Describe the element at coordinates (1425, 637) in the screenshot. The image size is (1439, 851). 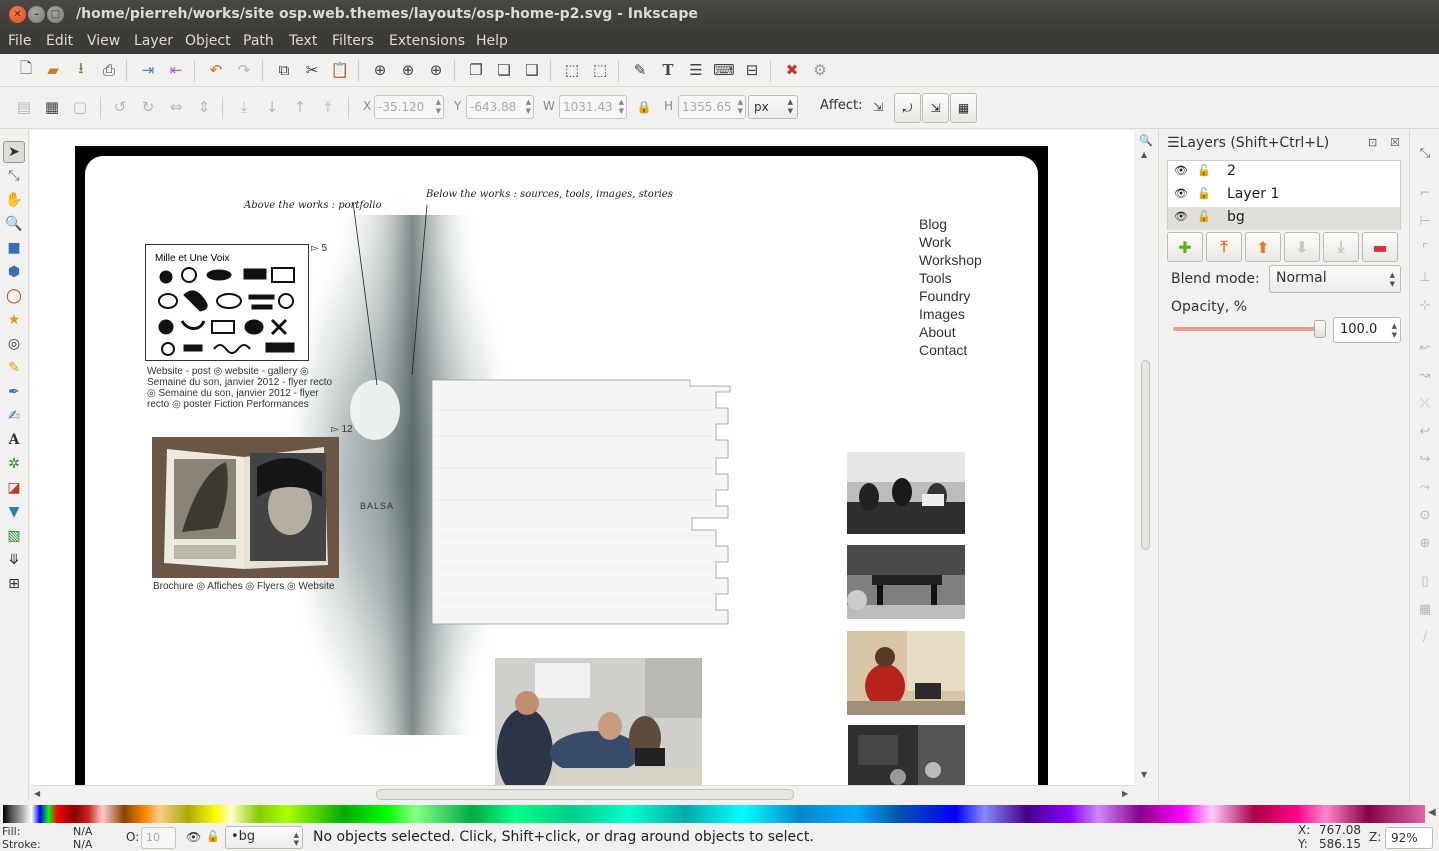
I see `snap-guide-icon: ⧸` at that location.